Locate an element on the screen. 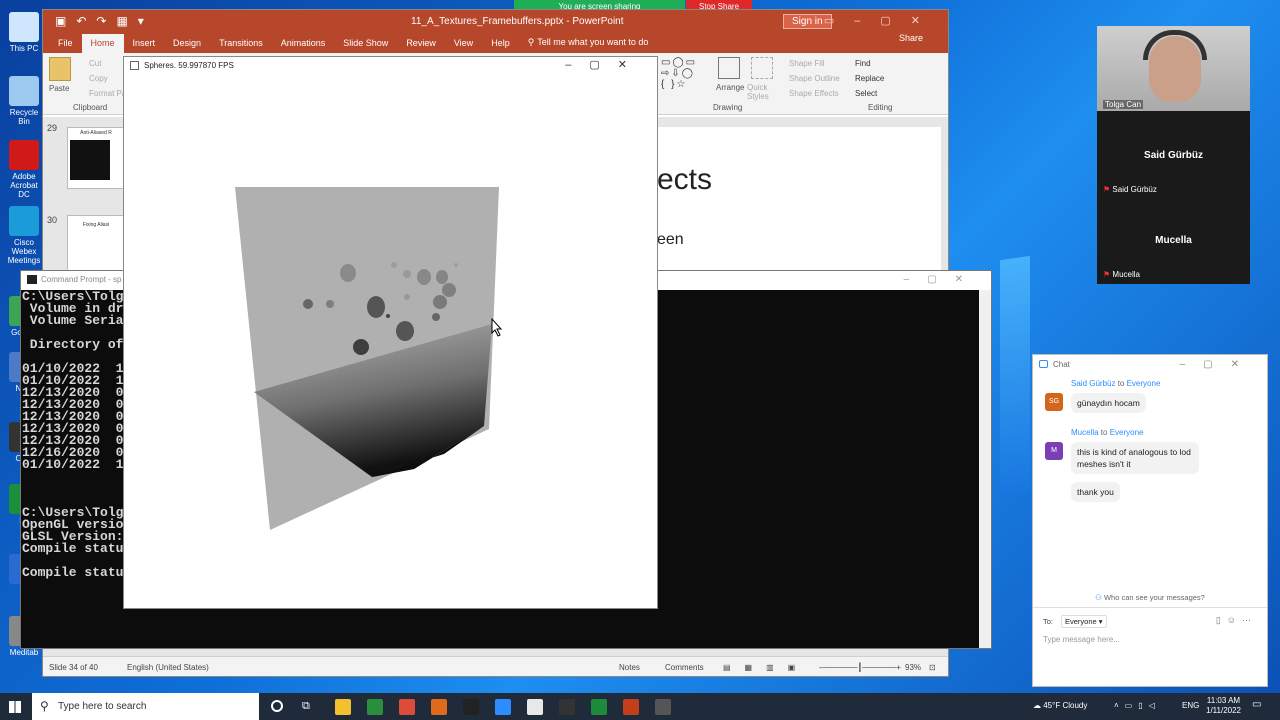 This screenshot has width=1280, height=720. slide-thumbnail-29: Anti-Aliased R is located at coordinates (96, 158).